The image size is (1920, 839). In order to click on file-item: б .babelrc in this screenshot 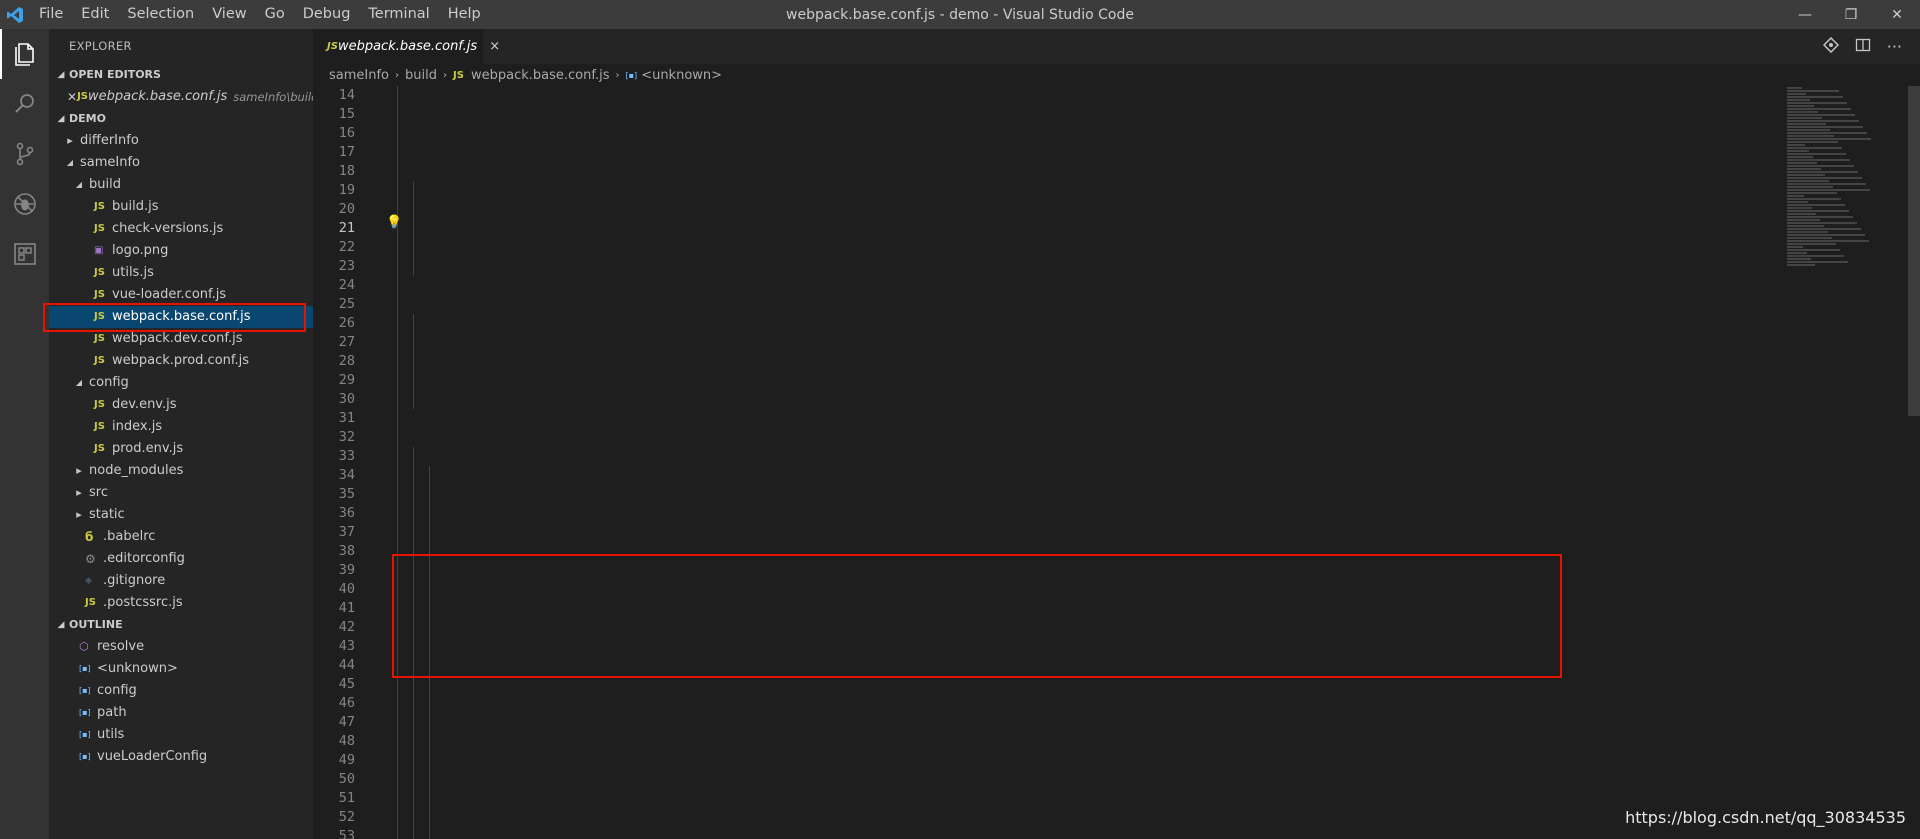, I will do `click(181, 537)`.